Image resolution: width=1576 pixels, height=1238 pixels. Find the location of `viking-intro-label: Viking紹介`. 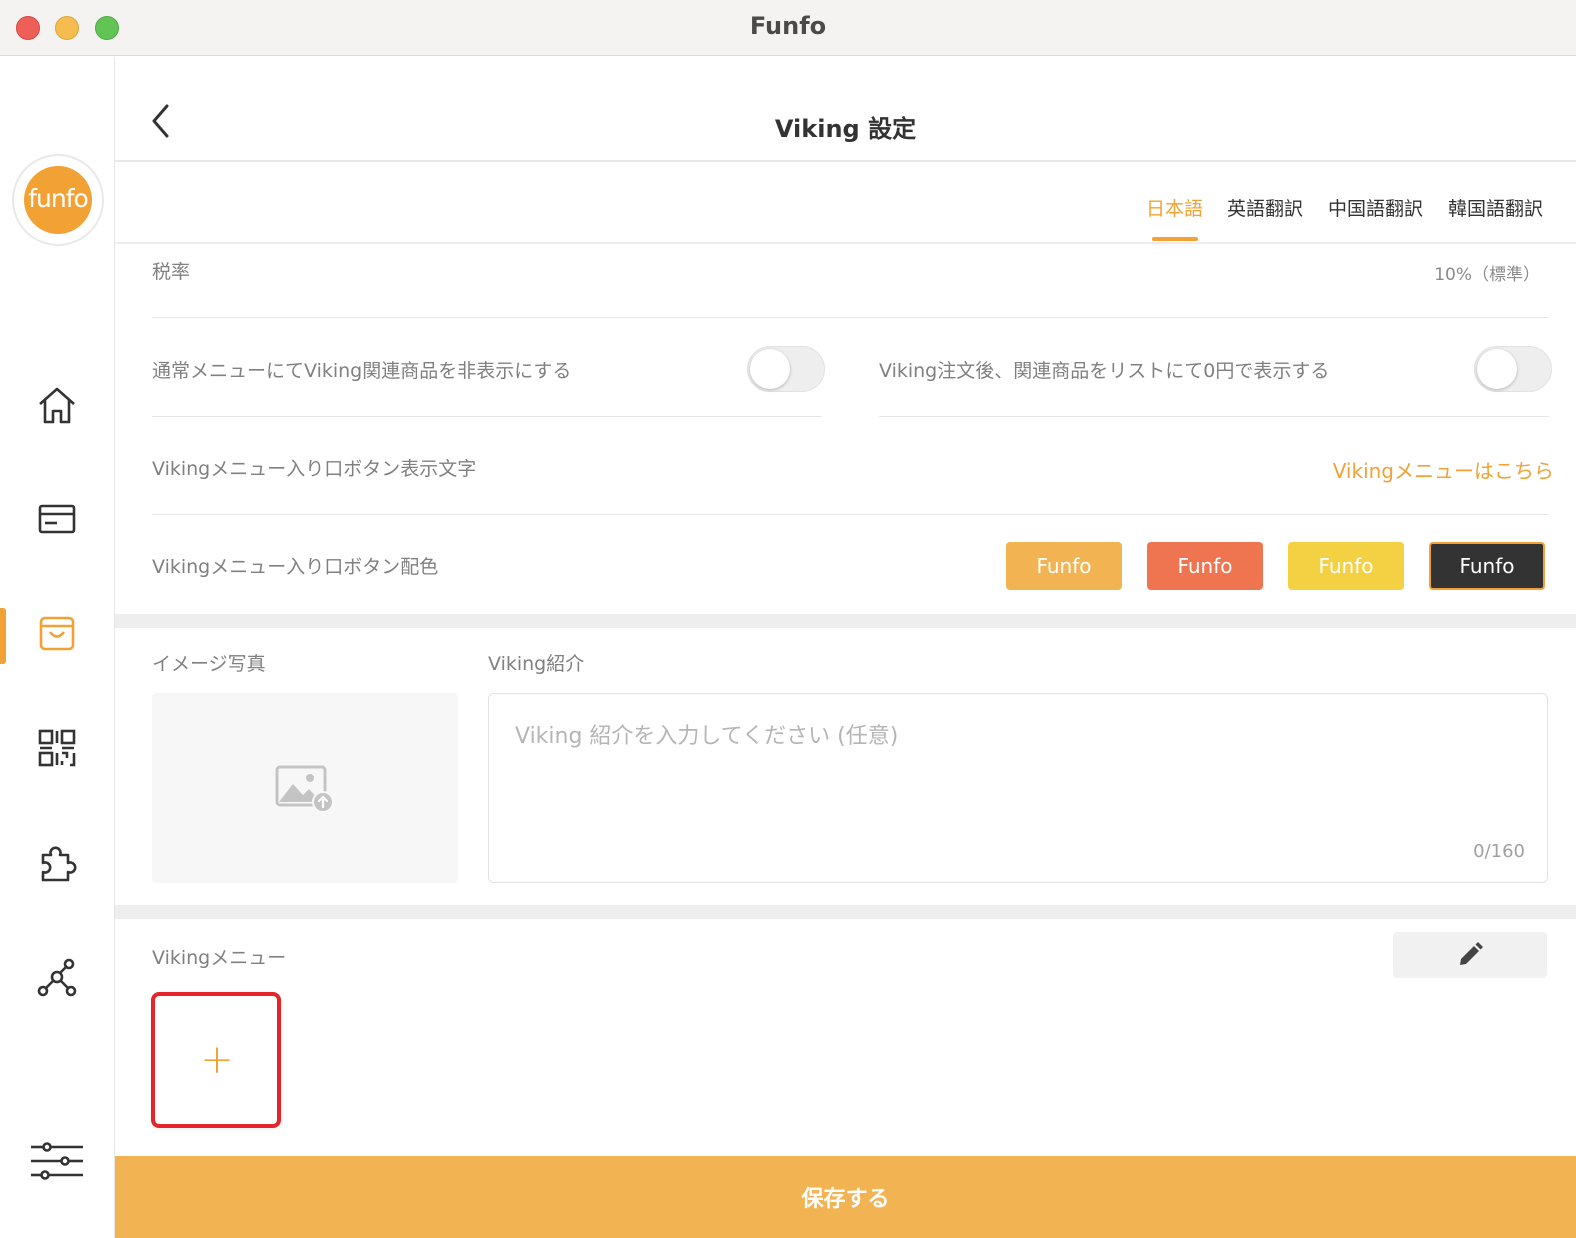

viking-intro-label: Viking紹介 is located at coordinates (536, 664).